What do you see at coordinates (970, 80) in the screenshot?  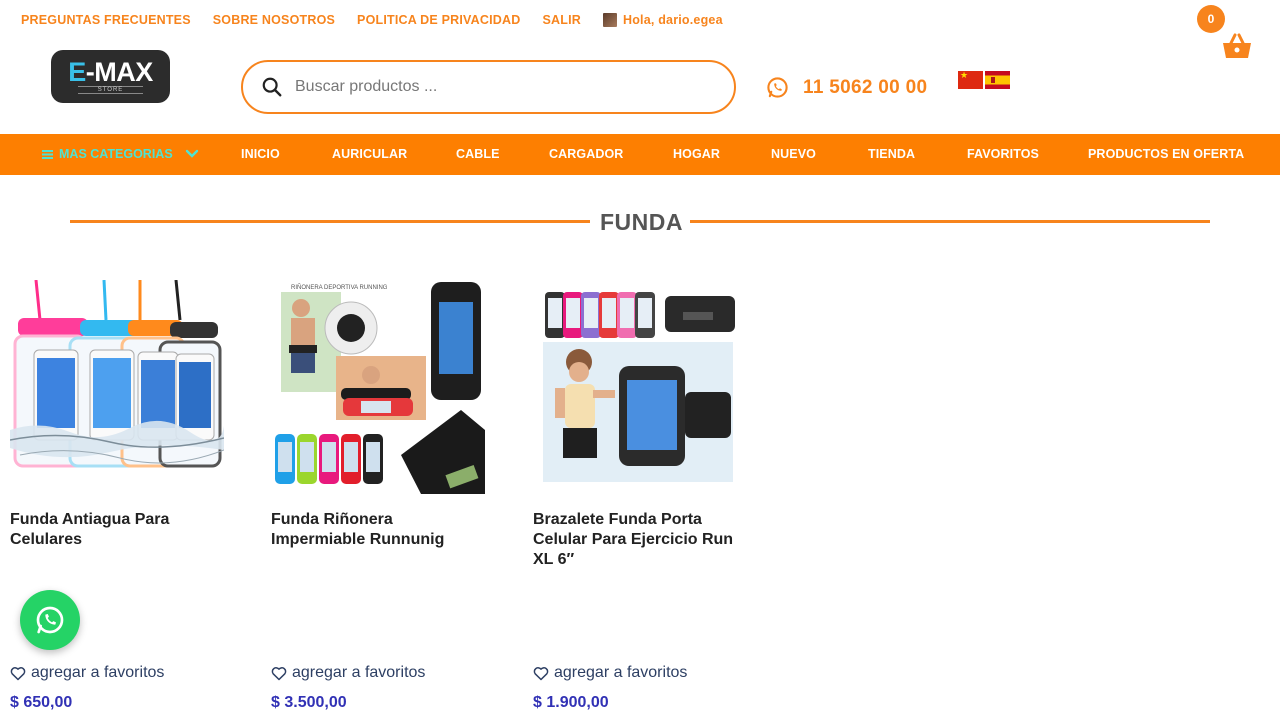 I see `china-flag-icon` at bounding box center [970, 80].